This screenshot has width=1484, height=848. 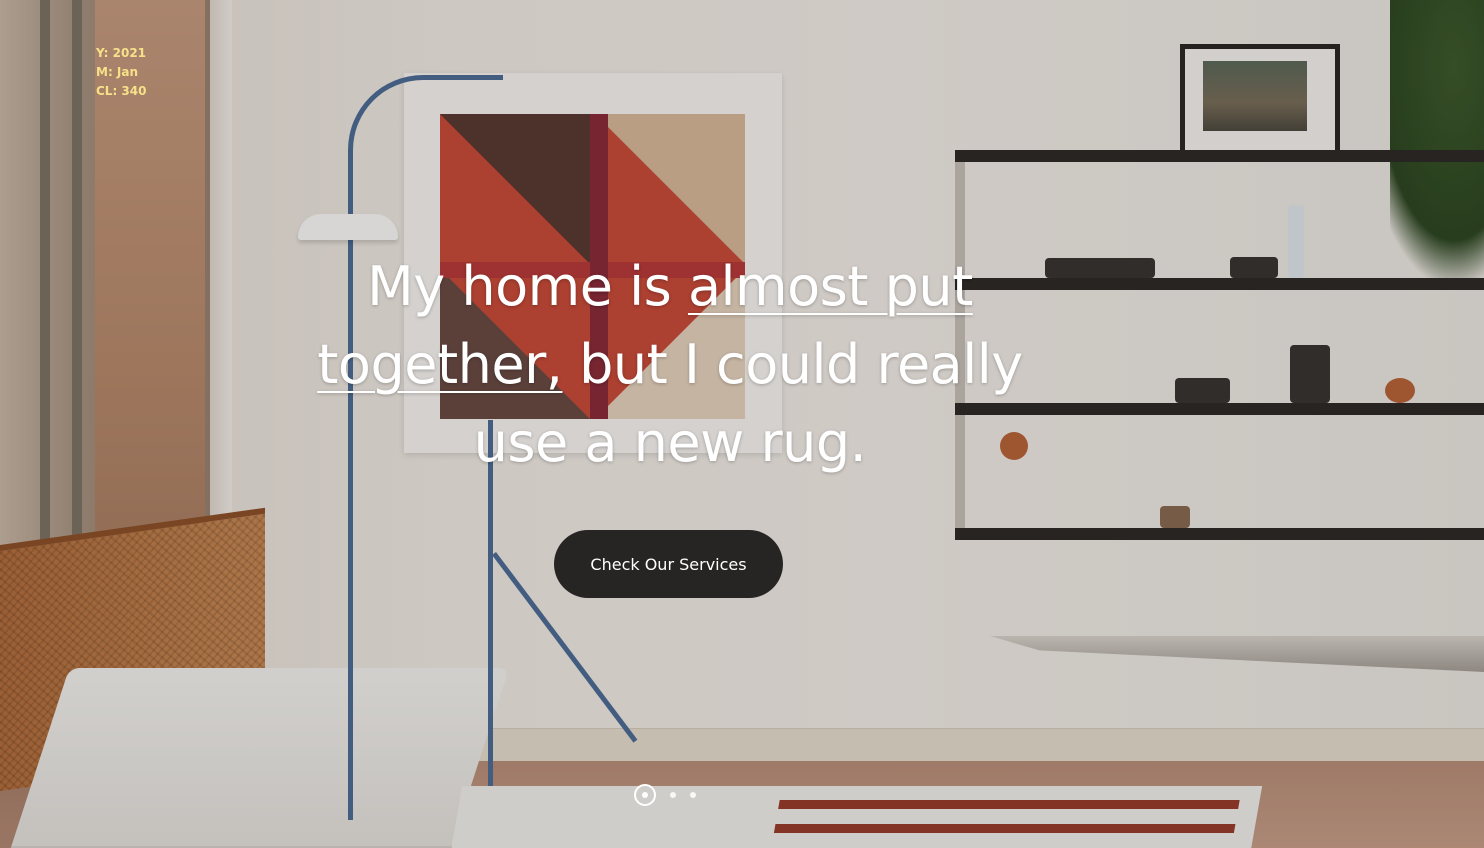 I want to click on slider-pagination, so click(x=665, y=795).